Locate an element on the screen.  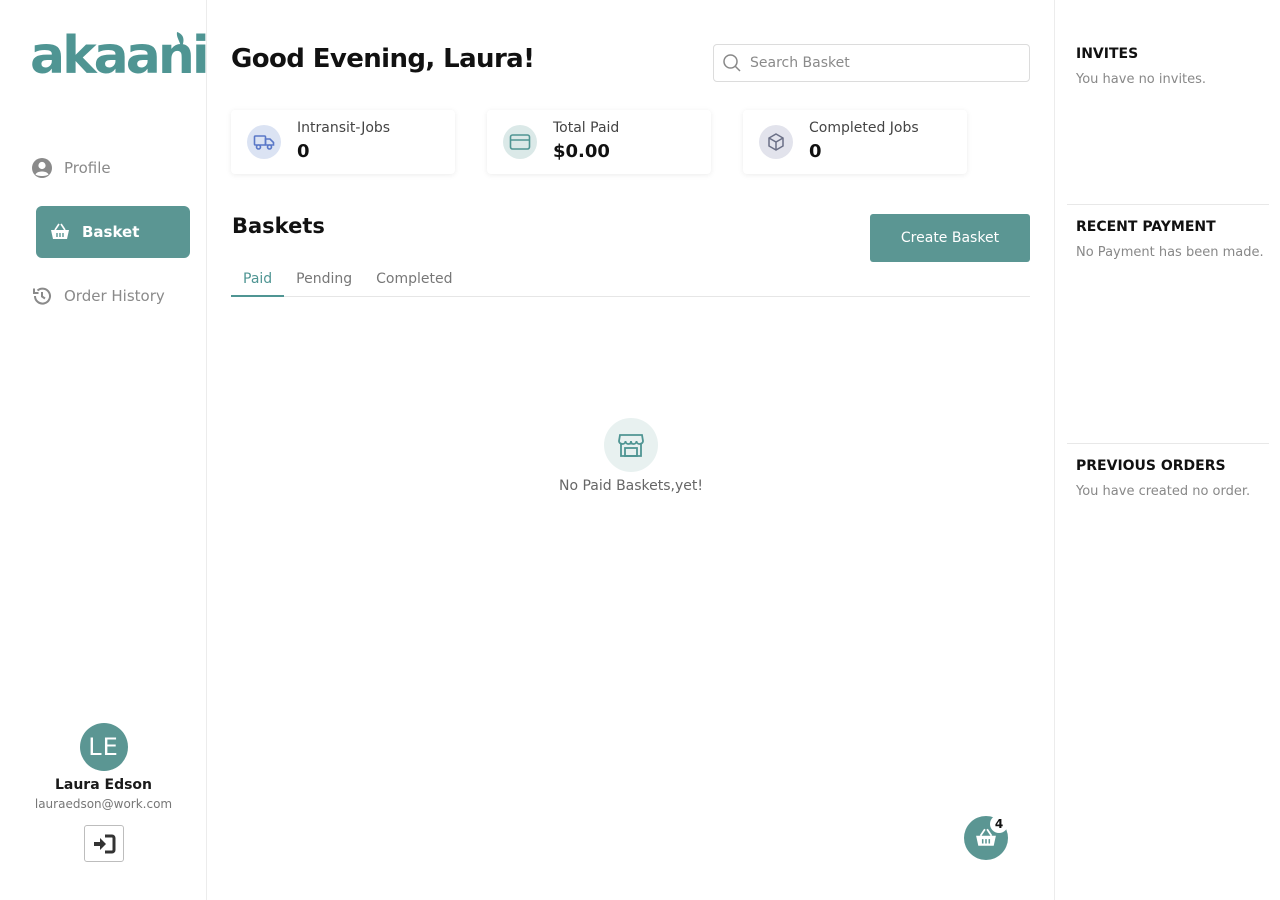
history-icon is located at coordinates (42, 296).